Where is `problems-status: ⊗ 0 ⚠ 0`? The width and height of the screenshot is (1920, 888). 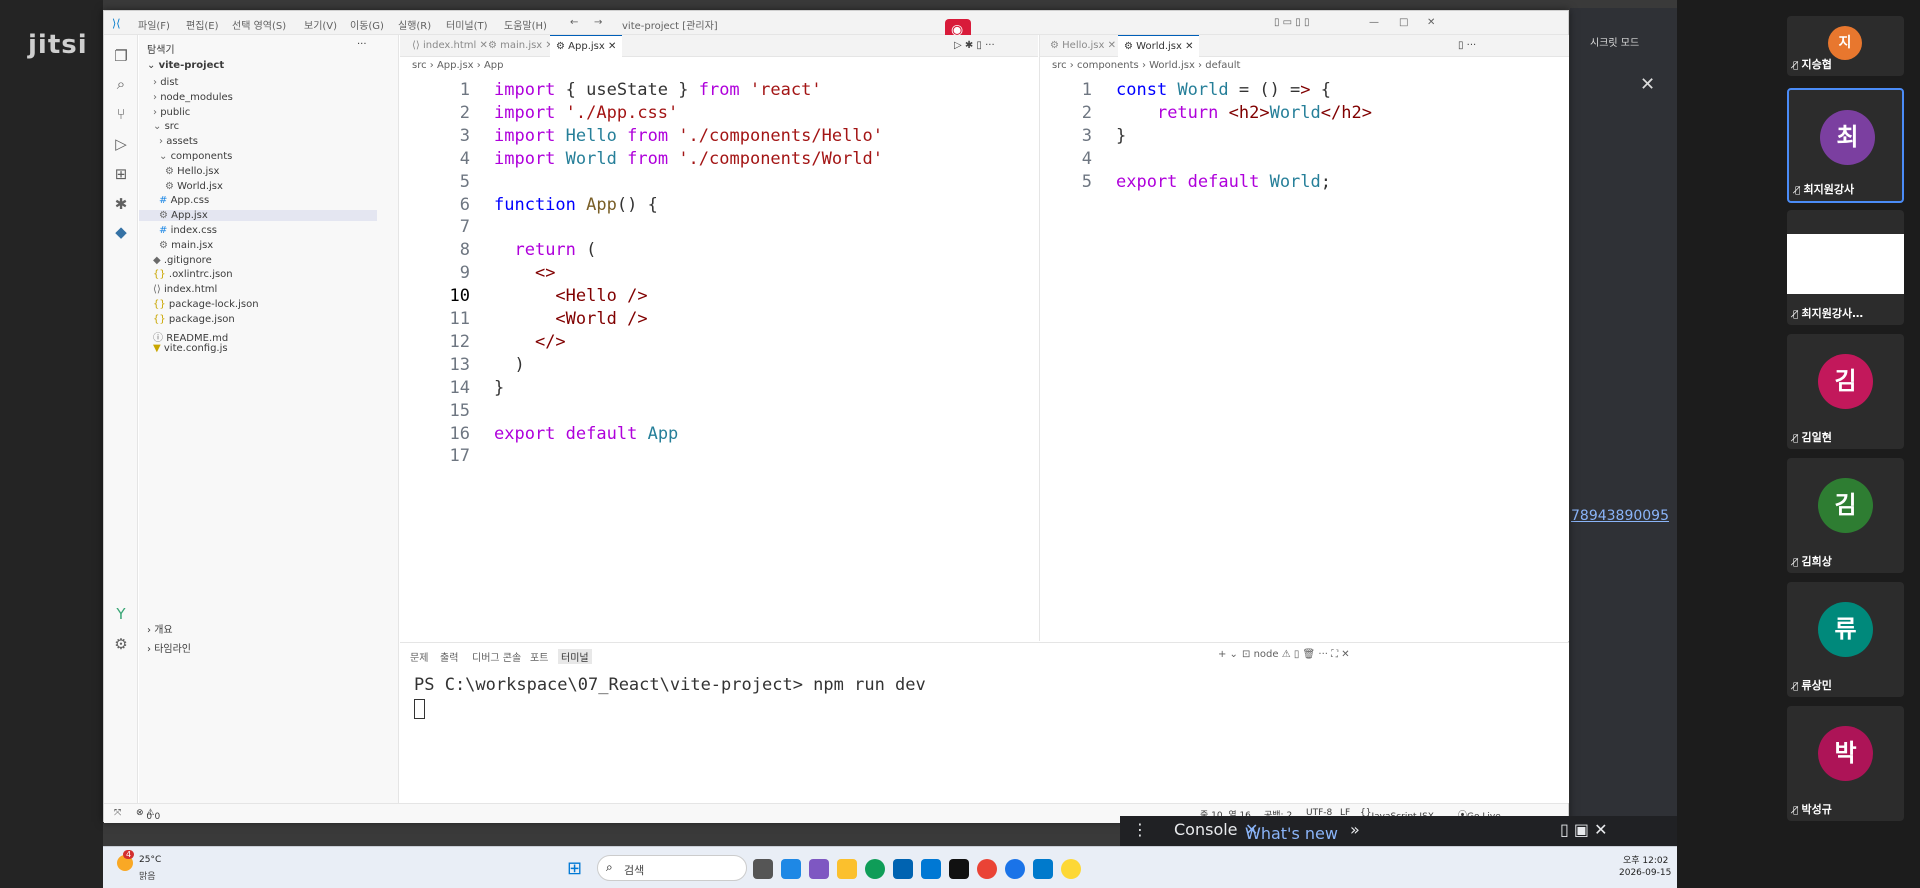
problems-status: ⊗ 0 ⚠ 0 is located at coordinates (148, 815).